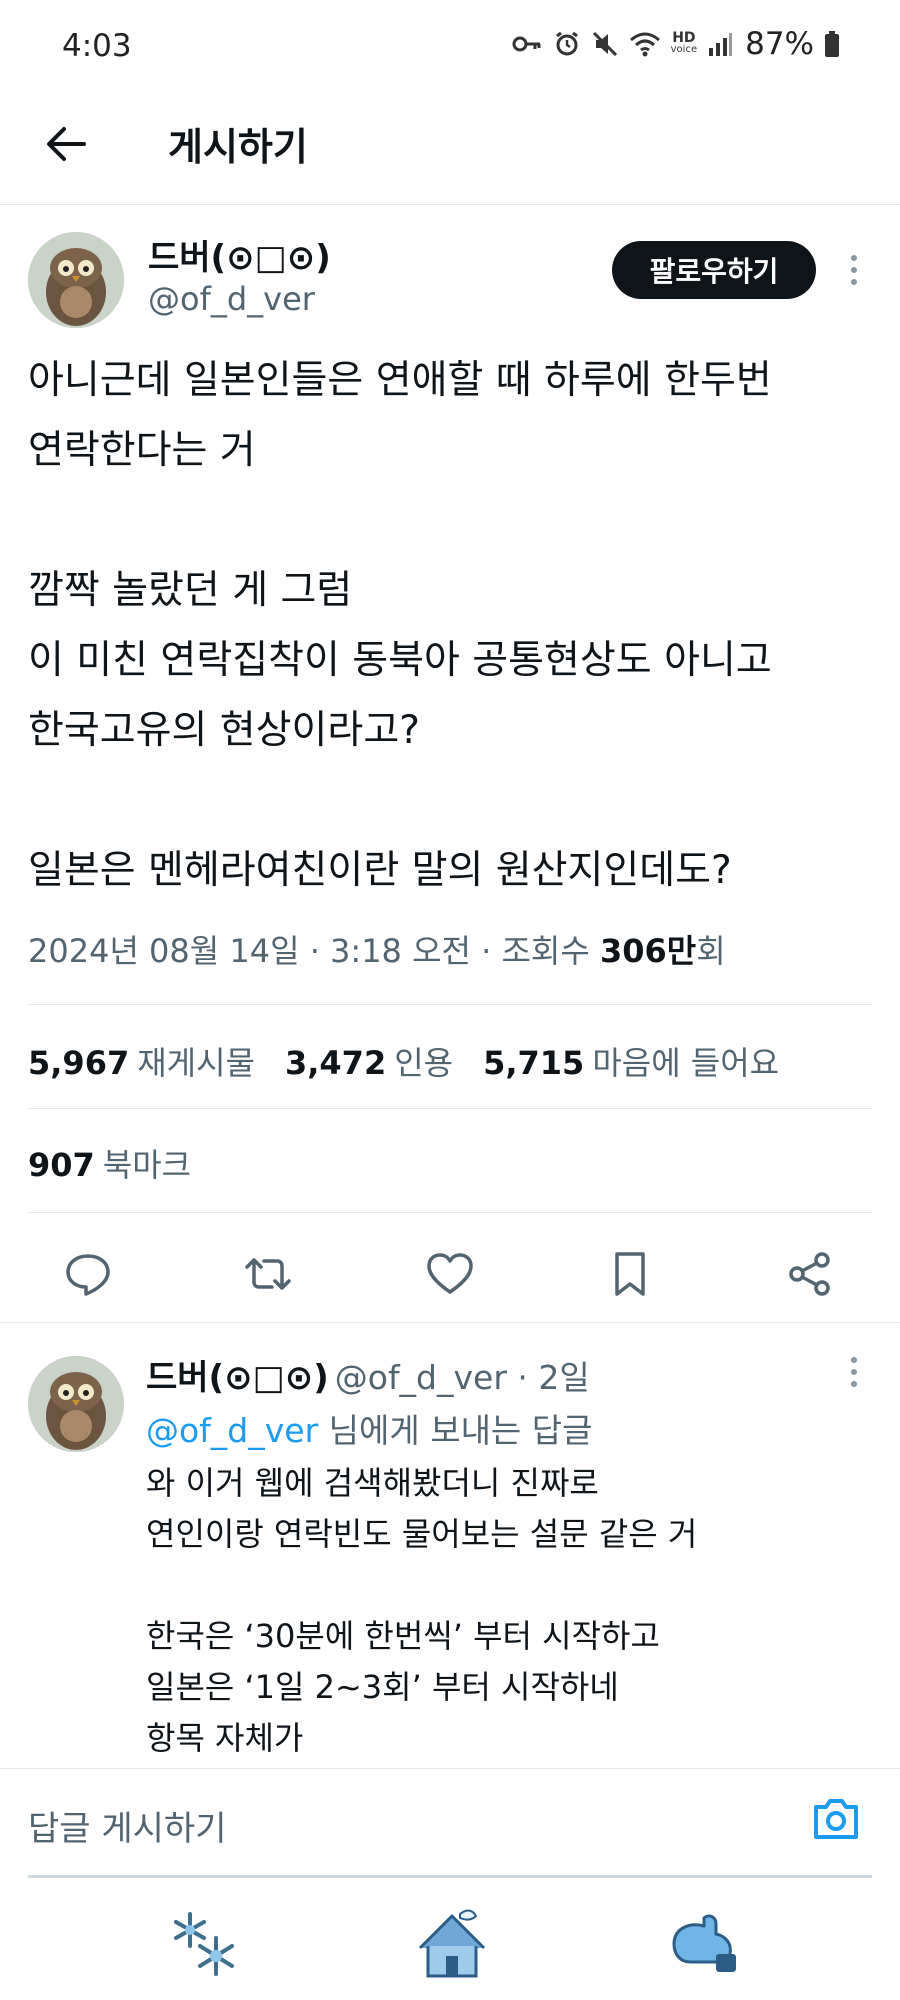 The width and height of the screenshot is (900, 2000). I want to click on avatar, so click(76, 280).